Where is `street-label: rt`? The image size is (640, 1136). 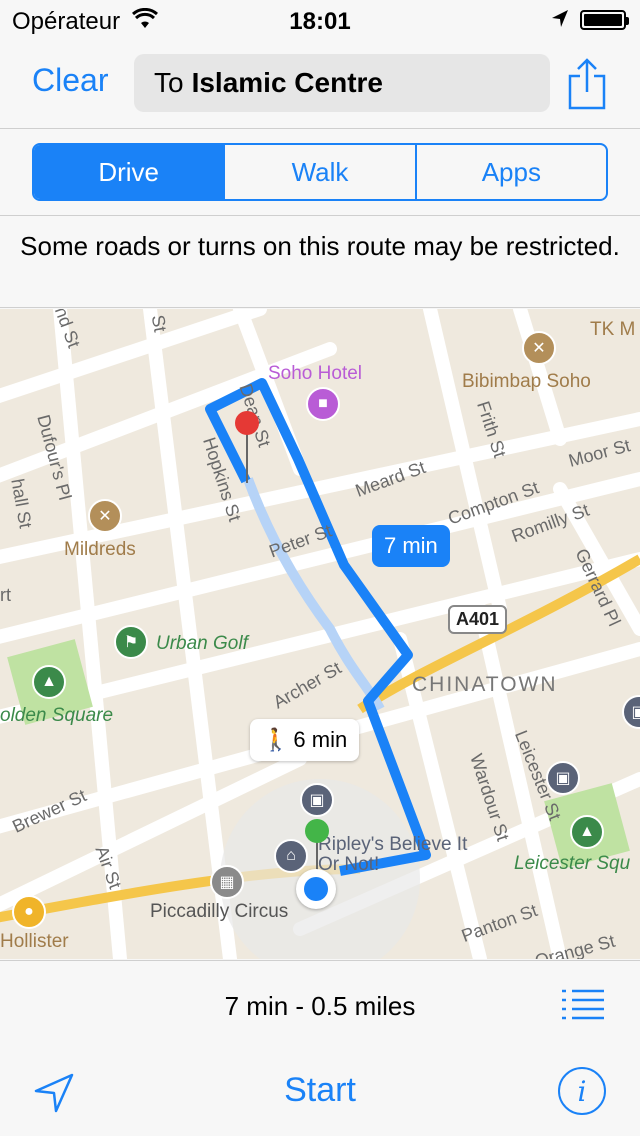 street-label: rt is located at coordinates (5, 595).